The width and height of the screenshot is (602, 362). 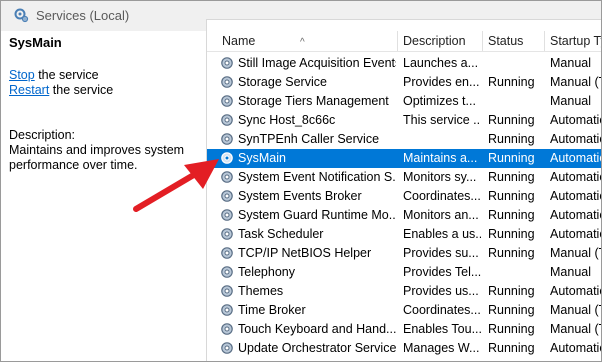 I want to click on service-name: SysMain, so click(x=262, y=158).